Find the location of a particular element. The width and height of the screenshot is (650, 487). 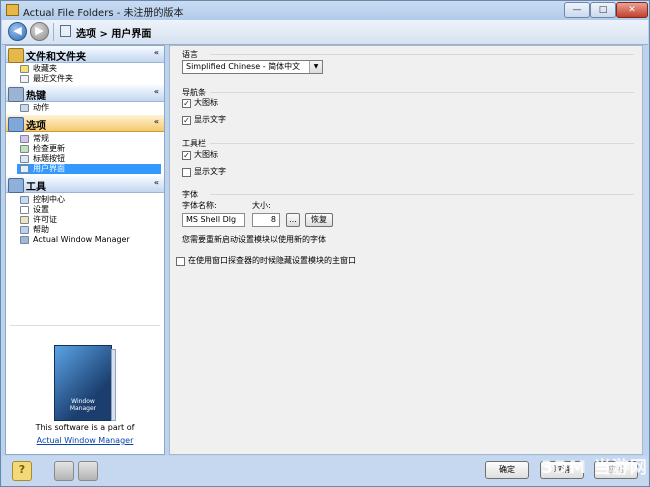

sidebar-item-label: 动作 is located at coordinates (41, 107).